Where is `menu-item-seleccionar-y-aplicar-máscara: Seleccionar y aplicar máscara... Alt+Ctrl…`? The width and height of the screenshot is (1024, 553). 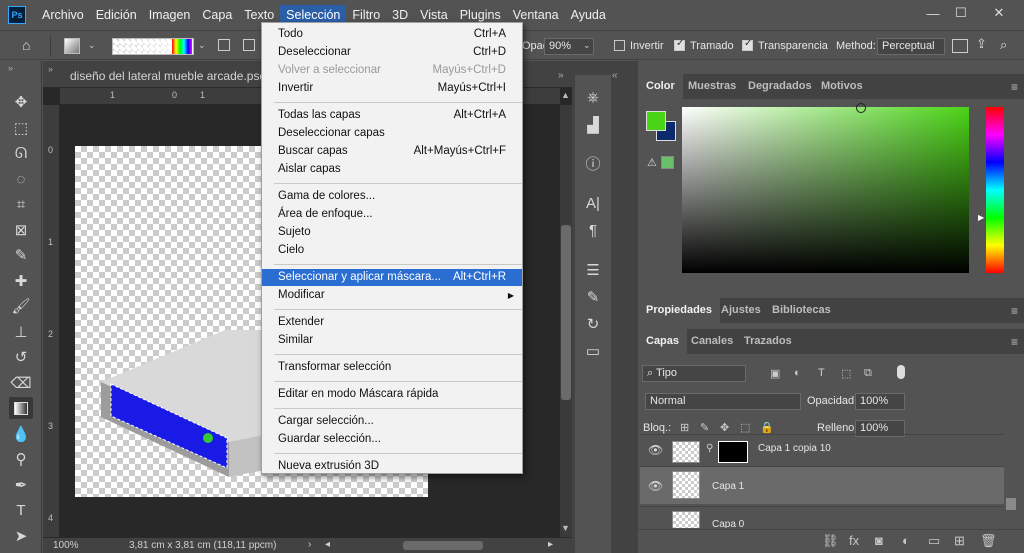
menu-item-seleccionar-y-aplicar-máscara: Seleccionar y aplicar máscara... Alt+Ctrl… is located at coordinates (392, 277).